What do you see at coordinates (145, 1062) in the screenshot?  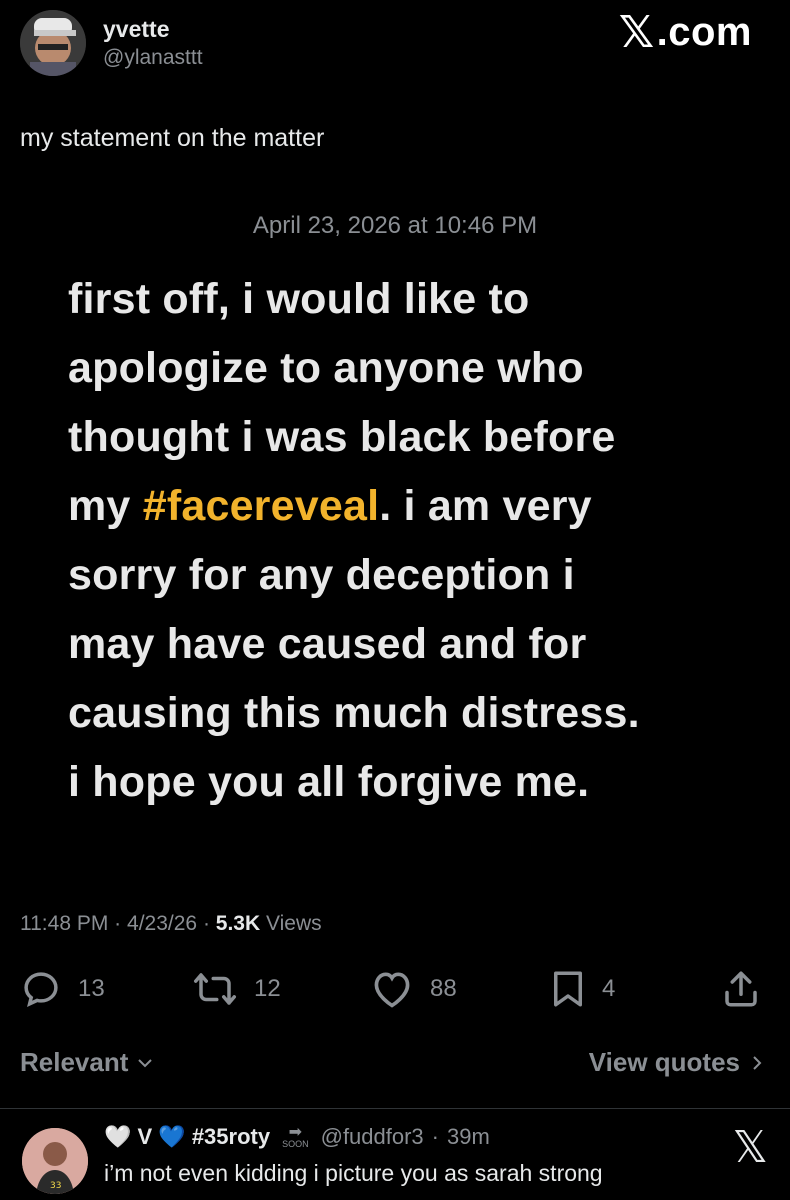 I see `chevron-down-icon` at bounding box center [145, 1062].